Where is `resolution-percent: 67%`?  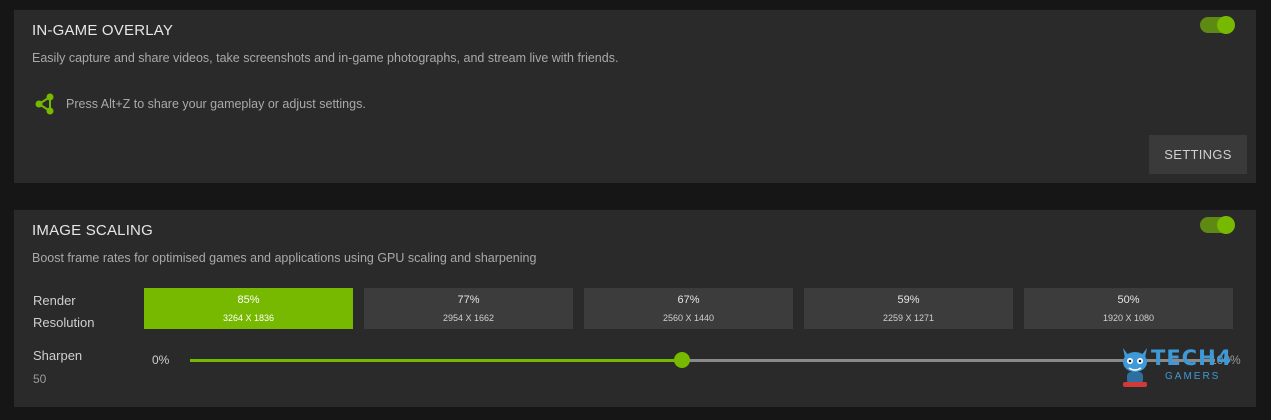 resolution-percent: 67% is located at coordinates (688, 300).